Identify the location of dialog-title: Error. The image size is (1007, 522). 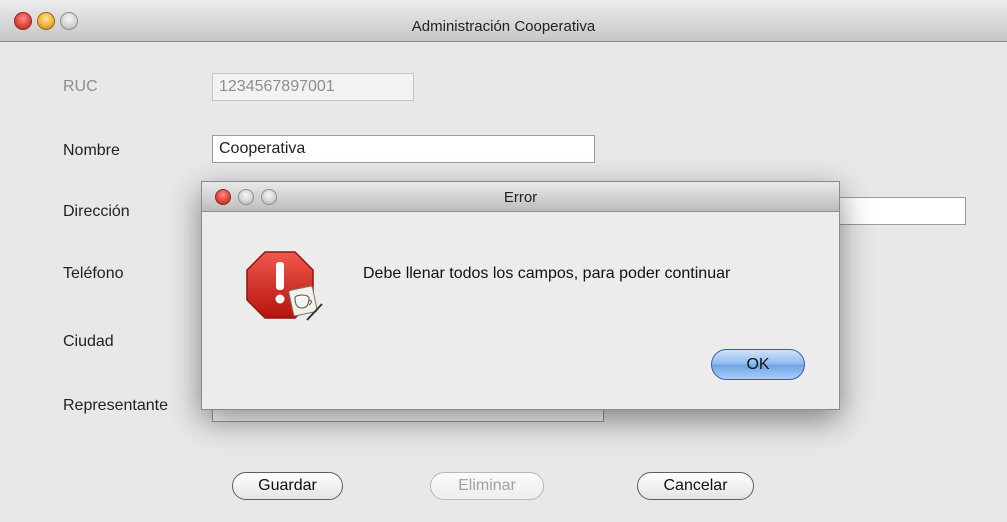
(520, 197).